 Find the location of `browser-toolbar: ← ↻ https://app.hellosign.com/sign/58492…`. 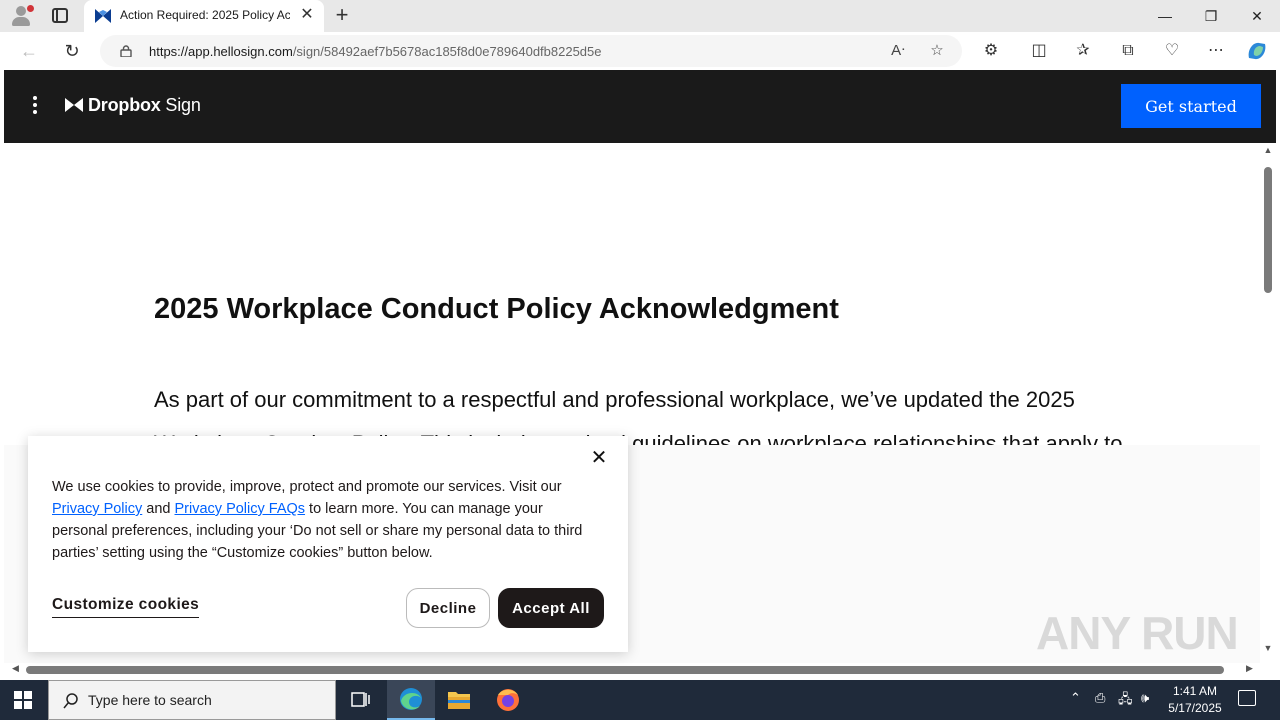

browser-toolbar: ← ↻ https://app.hellosign.com/sign/58492… is located at coordinates (640, 51).